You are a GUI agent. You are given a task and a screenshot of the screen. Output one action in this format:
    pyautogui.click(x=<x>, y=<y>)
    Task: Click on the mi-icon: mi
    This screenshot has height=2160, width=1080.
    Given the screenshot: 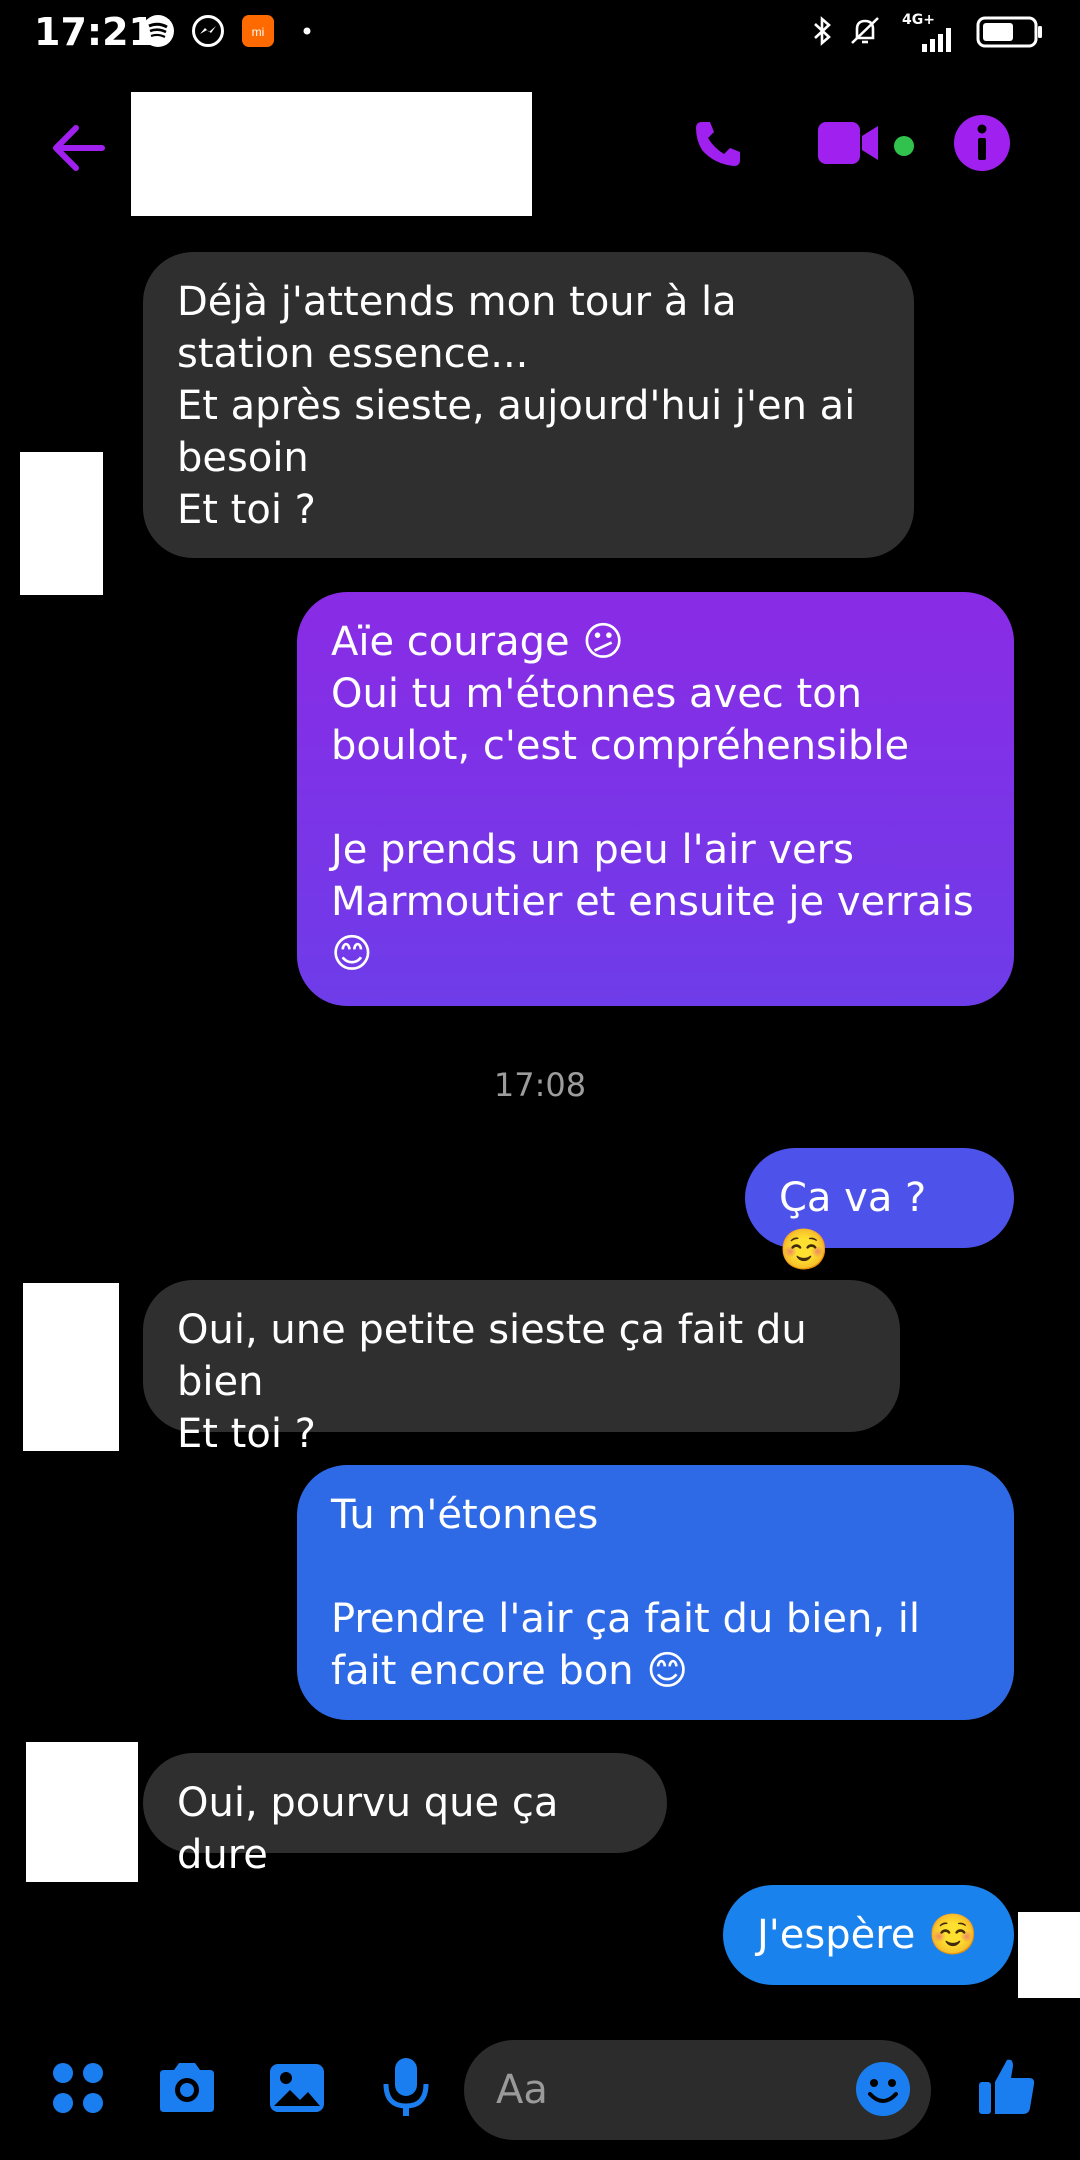 What is the action you would take?
    pyautogui.click(x=258, y=31)
    